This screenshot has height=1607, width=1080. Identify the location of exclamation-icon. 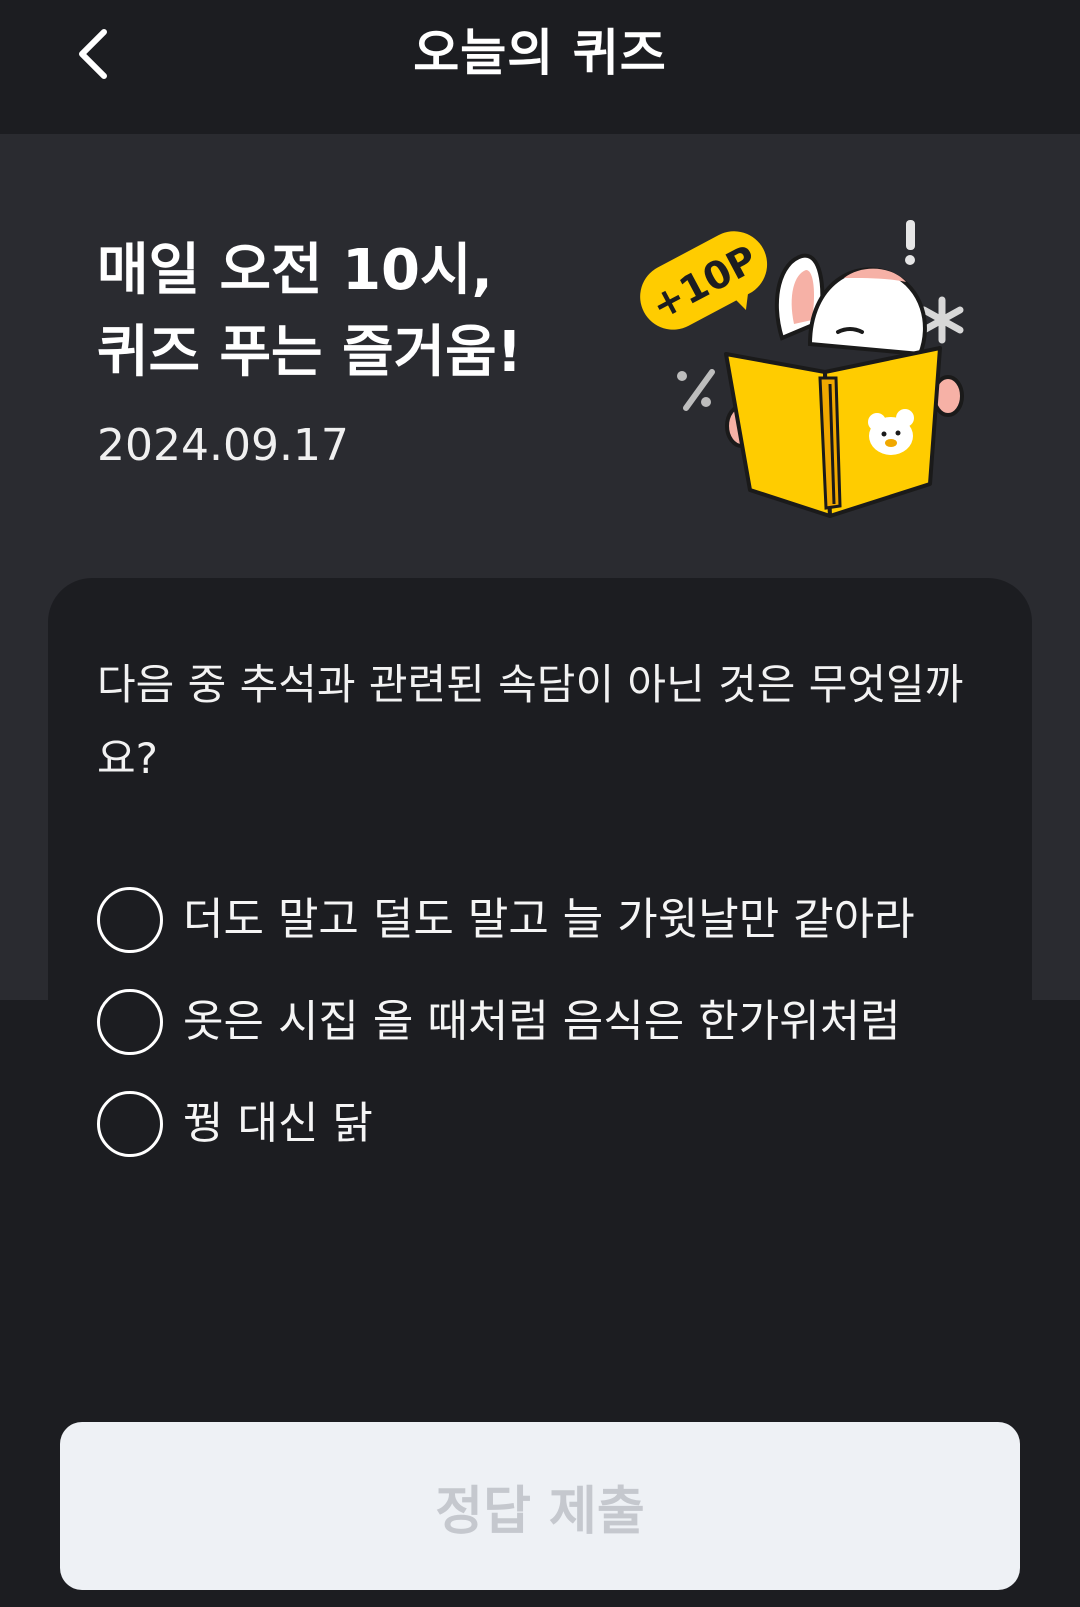
(910, 235).